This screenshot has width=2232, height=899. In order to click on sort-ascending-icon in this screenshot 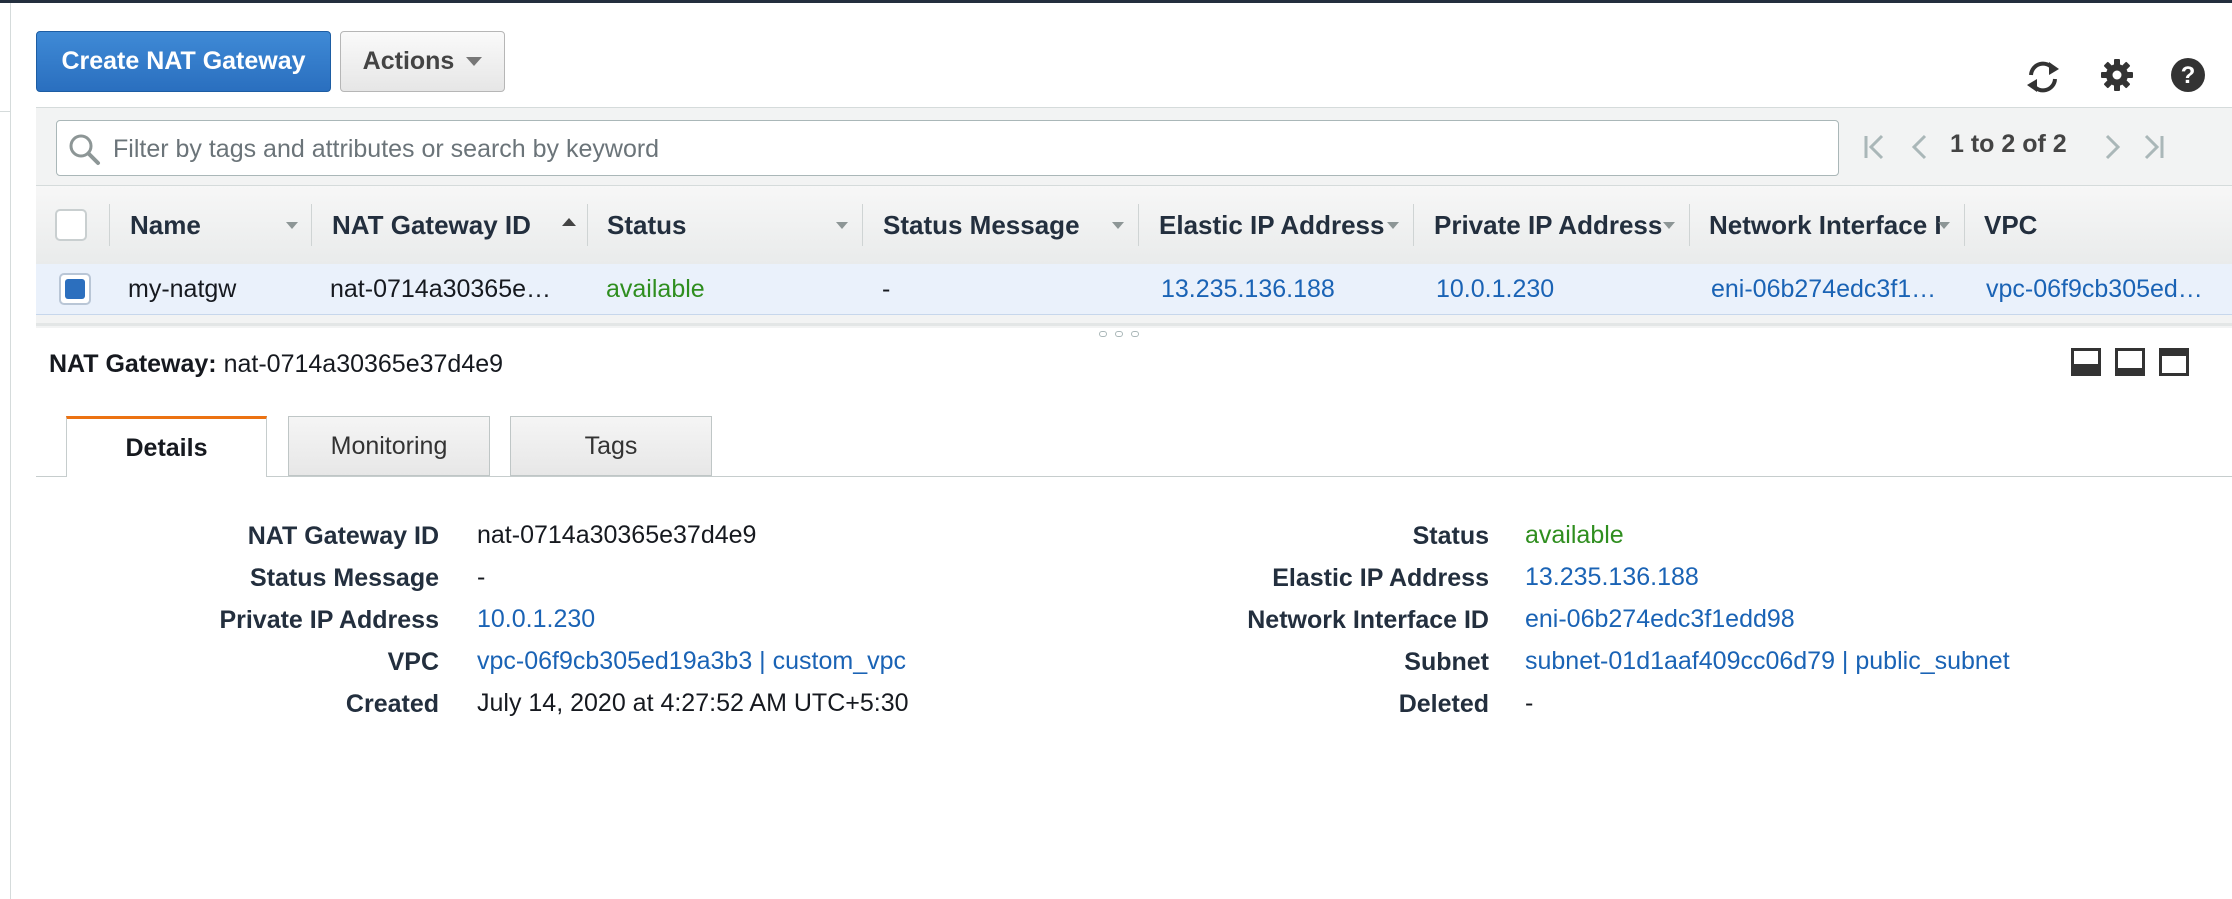, I will do `click(569, 222)`.